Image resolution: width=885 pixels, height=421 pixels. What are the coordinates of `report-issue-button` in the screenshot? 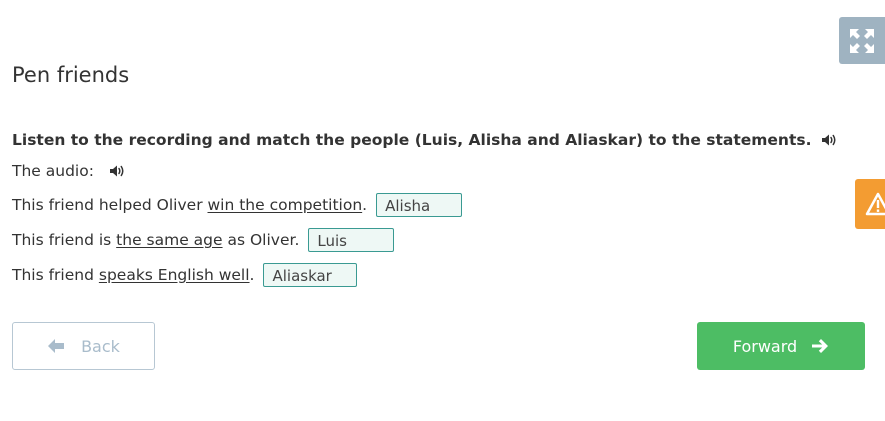 It's located at (870, 204).